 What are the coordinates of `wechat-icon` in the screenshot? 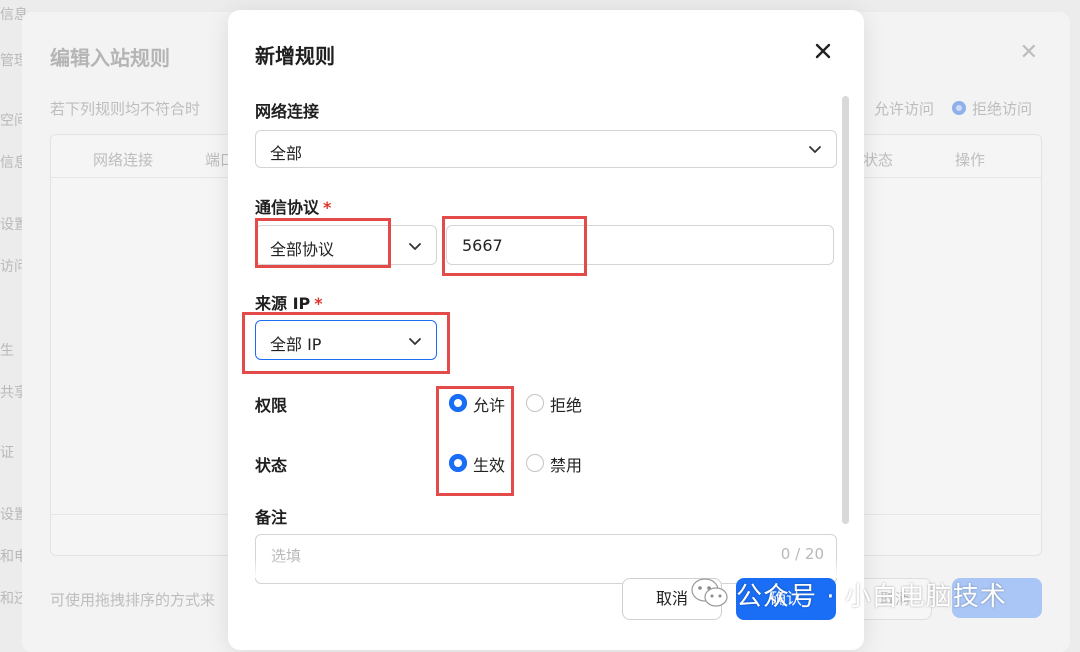 It's located at (709, 592).